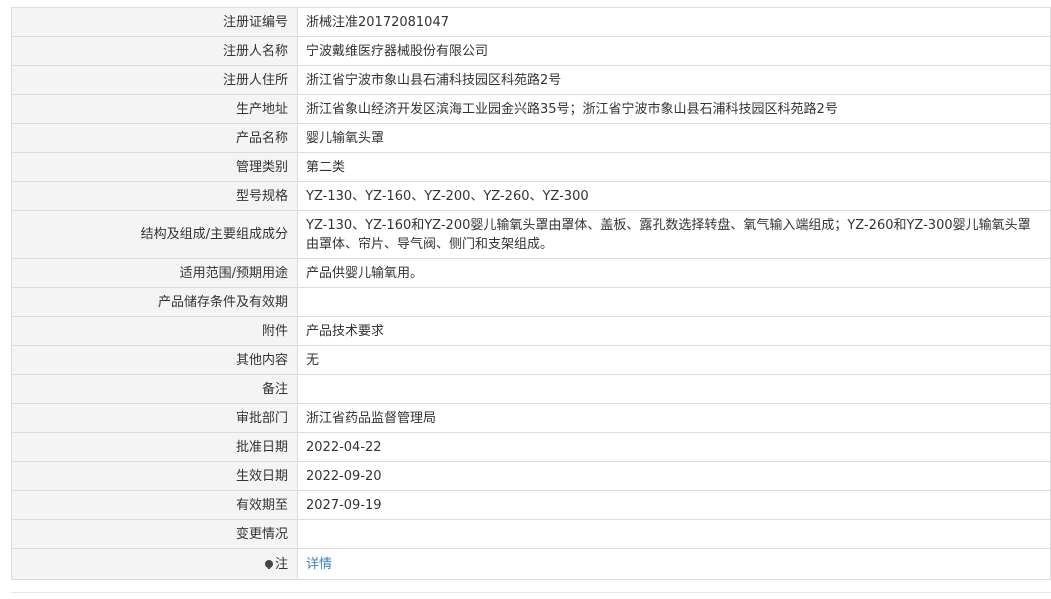 The height and width of the screenshot is (599, 1051). What do you see at coordinates (154, 22) in the screenshot?
I see `field-label: 注册证编号` at bounding box center [154, 22].